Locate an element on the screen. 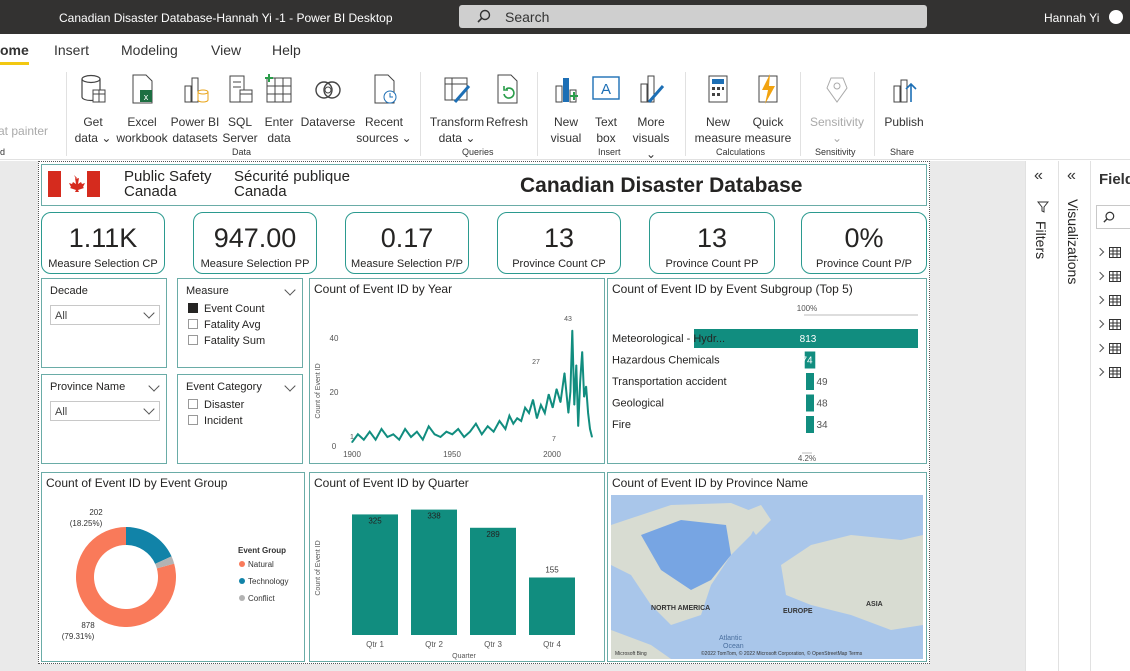 The image size is (1130, 671). map-label: EUROPE is located at coordinates (798, 611).